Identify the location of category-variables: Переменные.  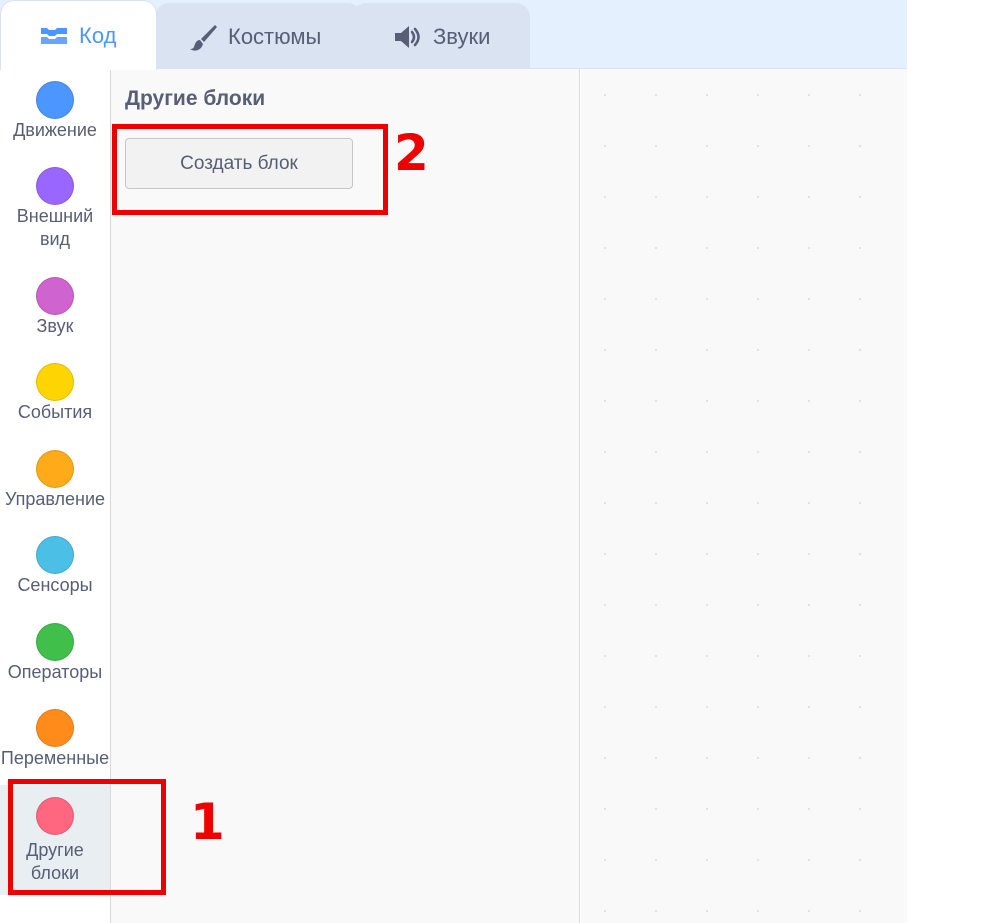
(55, 739).